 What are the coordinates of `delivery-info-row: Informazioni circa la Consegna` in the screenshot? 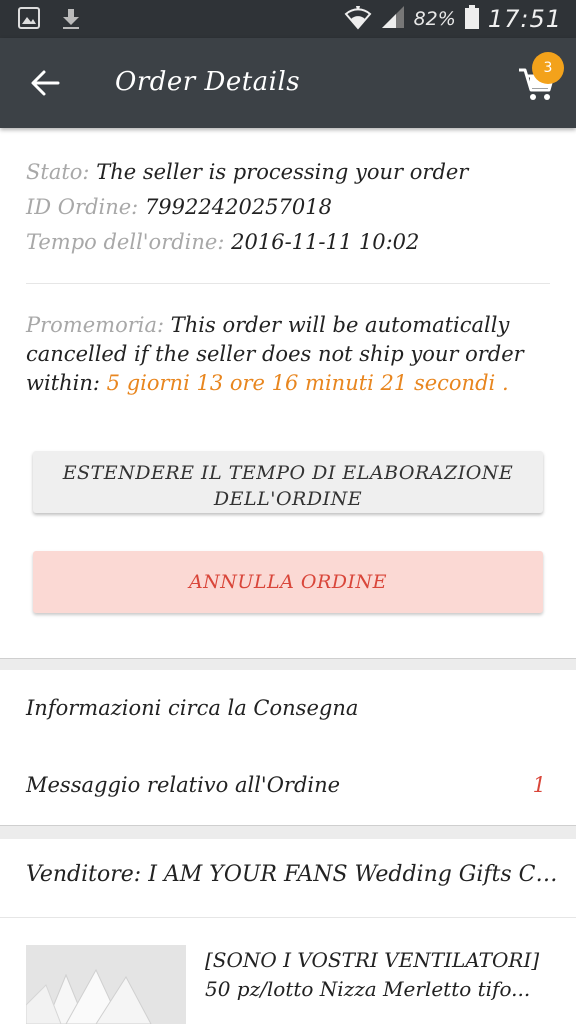 It's located at (291, 708).